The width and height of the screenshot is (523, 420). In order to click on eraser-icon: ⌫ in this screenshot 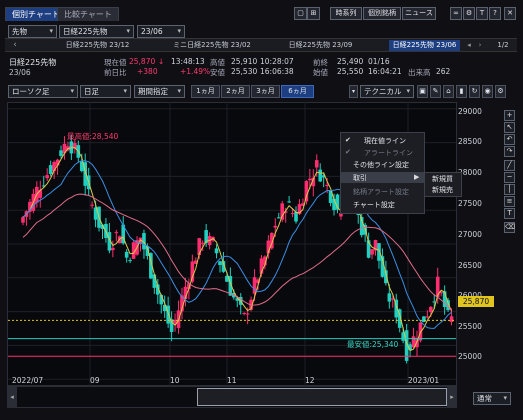, I will do `click(509, 227)`.